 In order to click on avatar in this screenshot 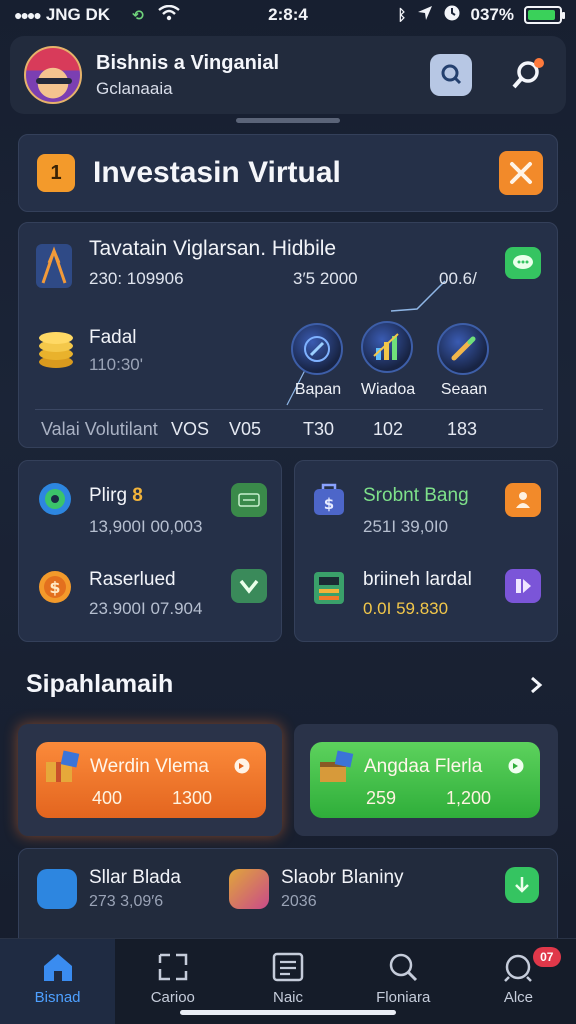, I will do `click(53, 75)`.